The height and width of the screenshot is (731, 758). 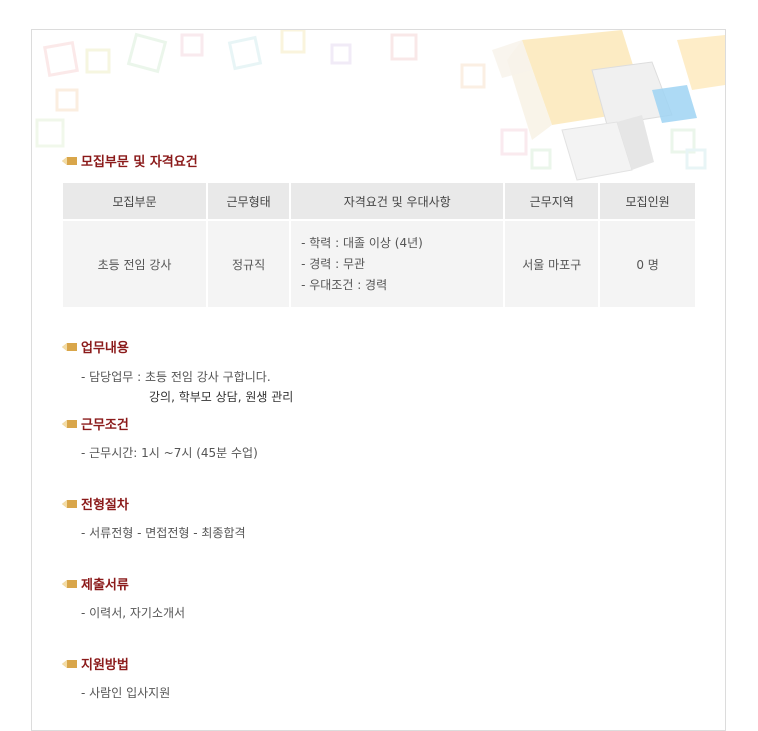 What do you see at coordinates (362, 242) in the screenshot?
I see `qualification-education: - 학력 : 대졸 이상 (4년)` at bounding box center [362, 242].